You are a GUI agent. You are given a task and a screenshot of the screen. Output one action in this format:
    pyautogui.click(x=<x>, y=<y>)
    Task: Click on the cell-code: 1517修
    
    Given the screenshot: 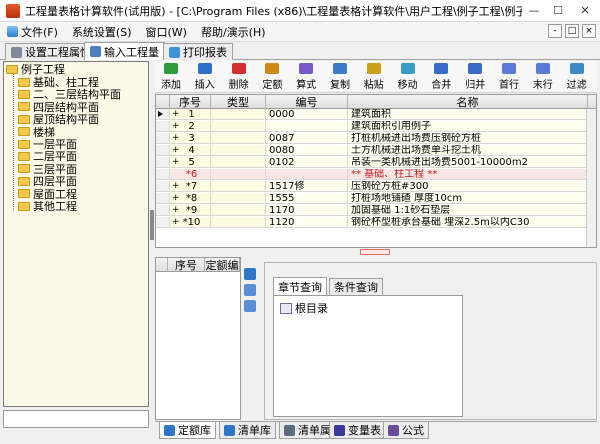 What is the action you would take?
    pyautogui.click(x=307, y=186)
    